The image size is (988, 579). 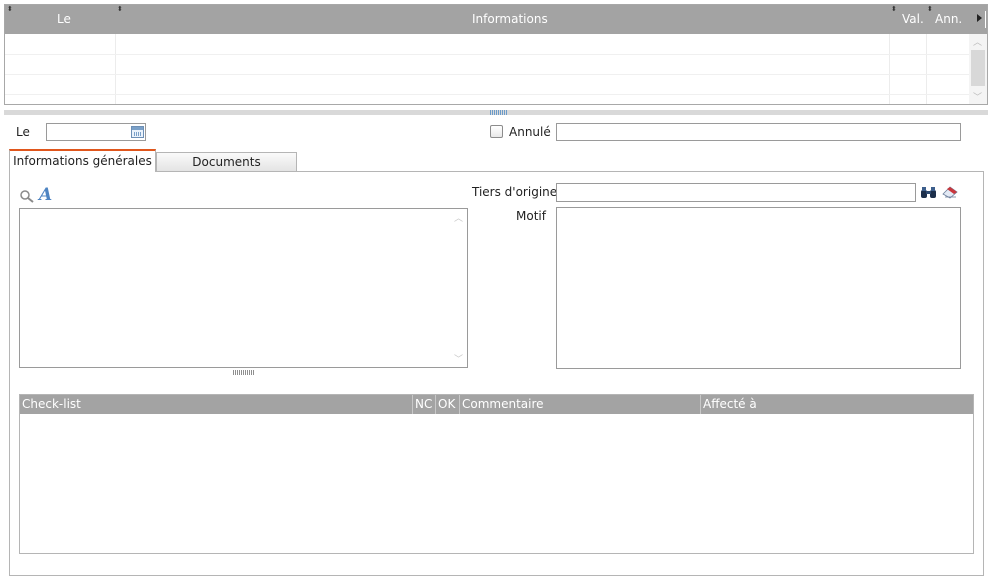 I want to click on tab-informations-generales: Informations générales, so click(x=82, y=160).